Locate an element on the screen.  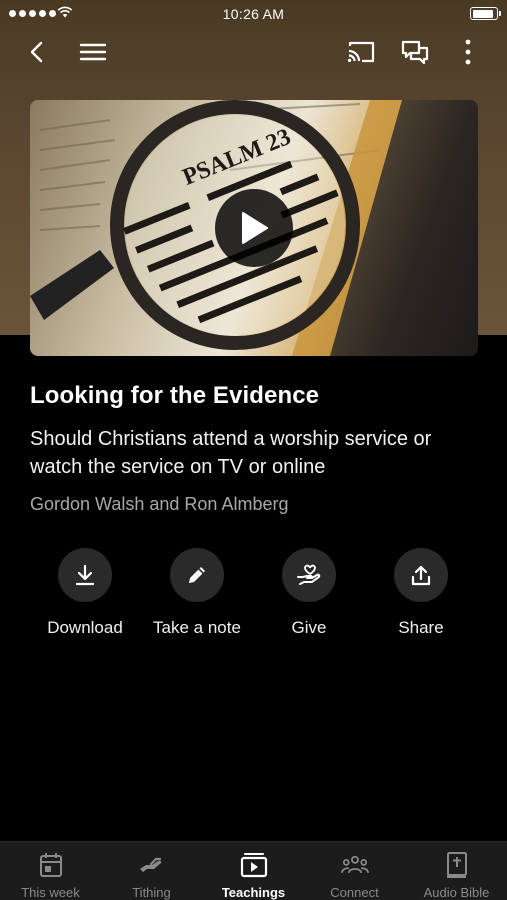
people-group-icon is located at coordinates (354, 865).